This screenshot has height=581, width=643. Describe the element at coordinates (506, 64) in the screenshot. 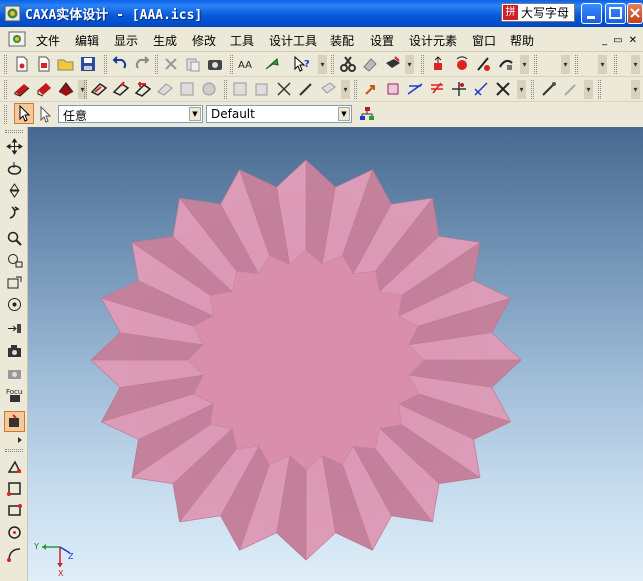

I see `sweep-icon` at that location.